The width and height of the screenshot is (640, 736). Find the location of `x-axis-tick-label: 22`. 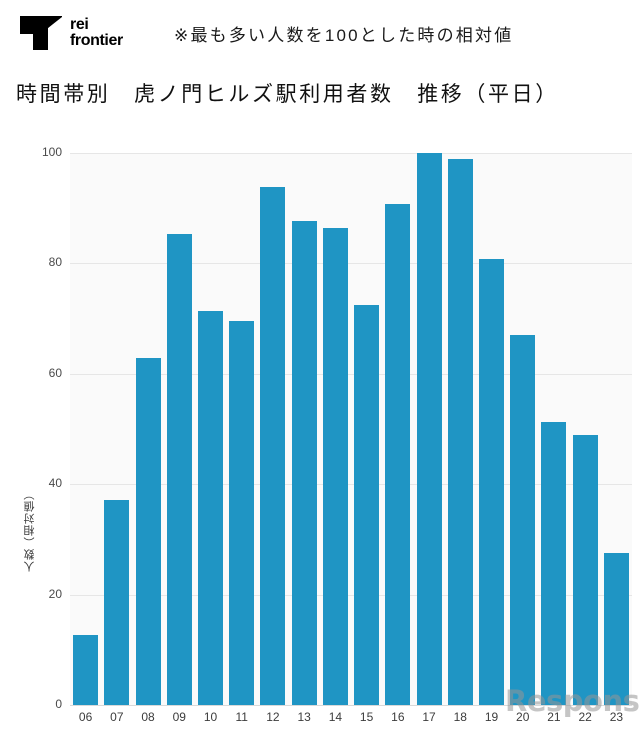

x-axis-tick-label: 22 is located at coordinates (585, 717).